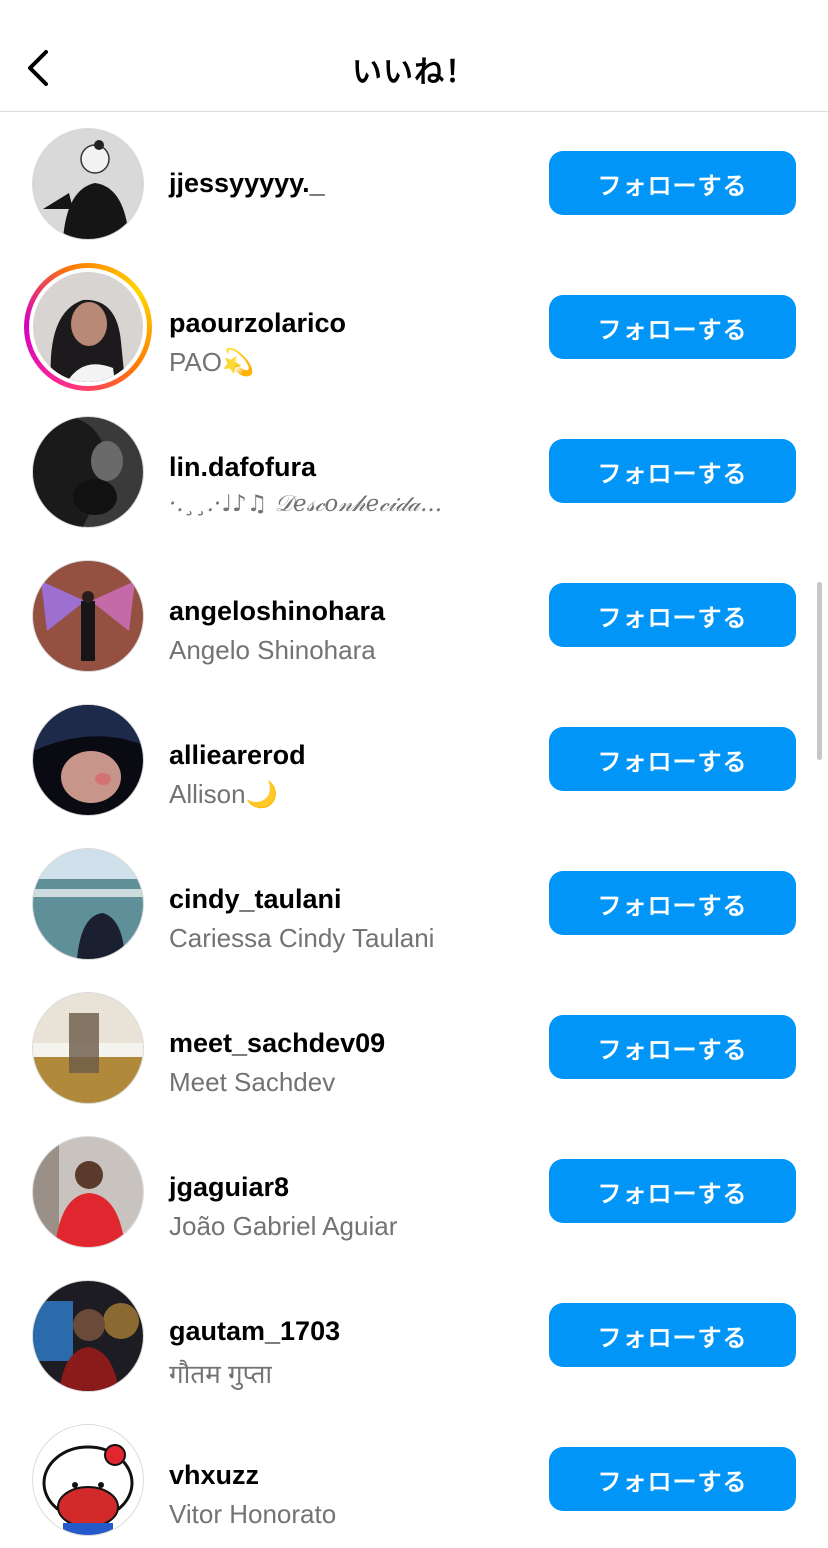 The height and width of the screenshot is (1548, 828). Describe the element at coordinates (221, 1374) in the screenshot. I see `full-name: गौतम गुप्ता` at that location.